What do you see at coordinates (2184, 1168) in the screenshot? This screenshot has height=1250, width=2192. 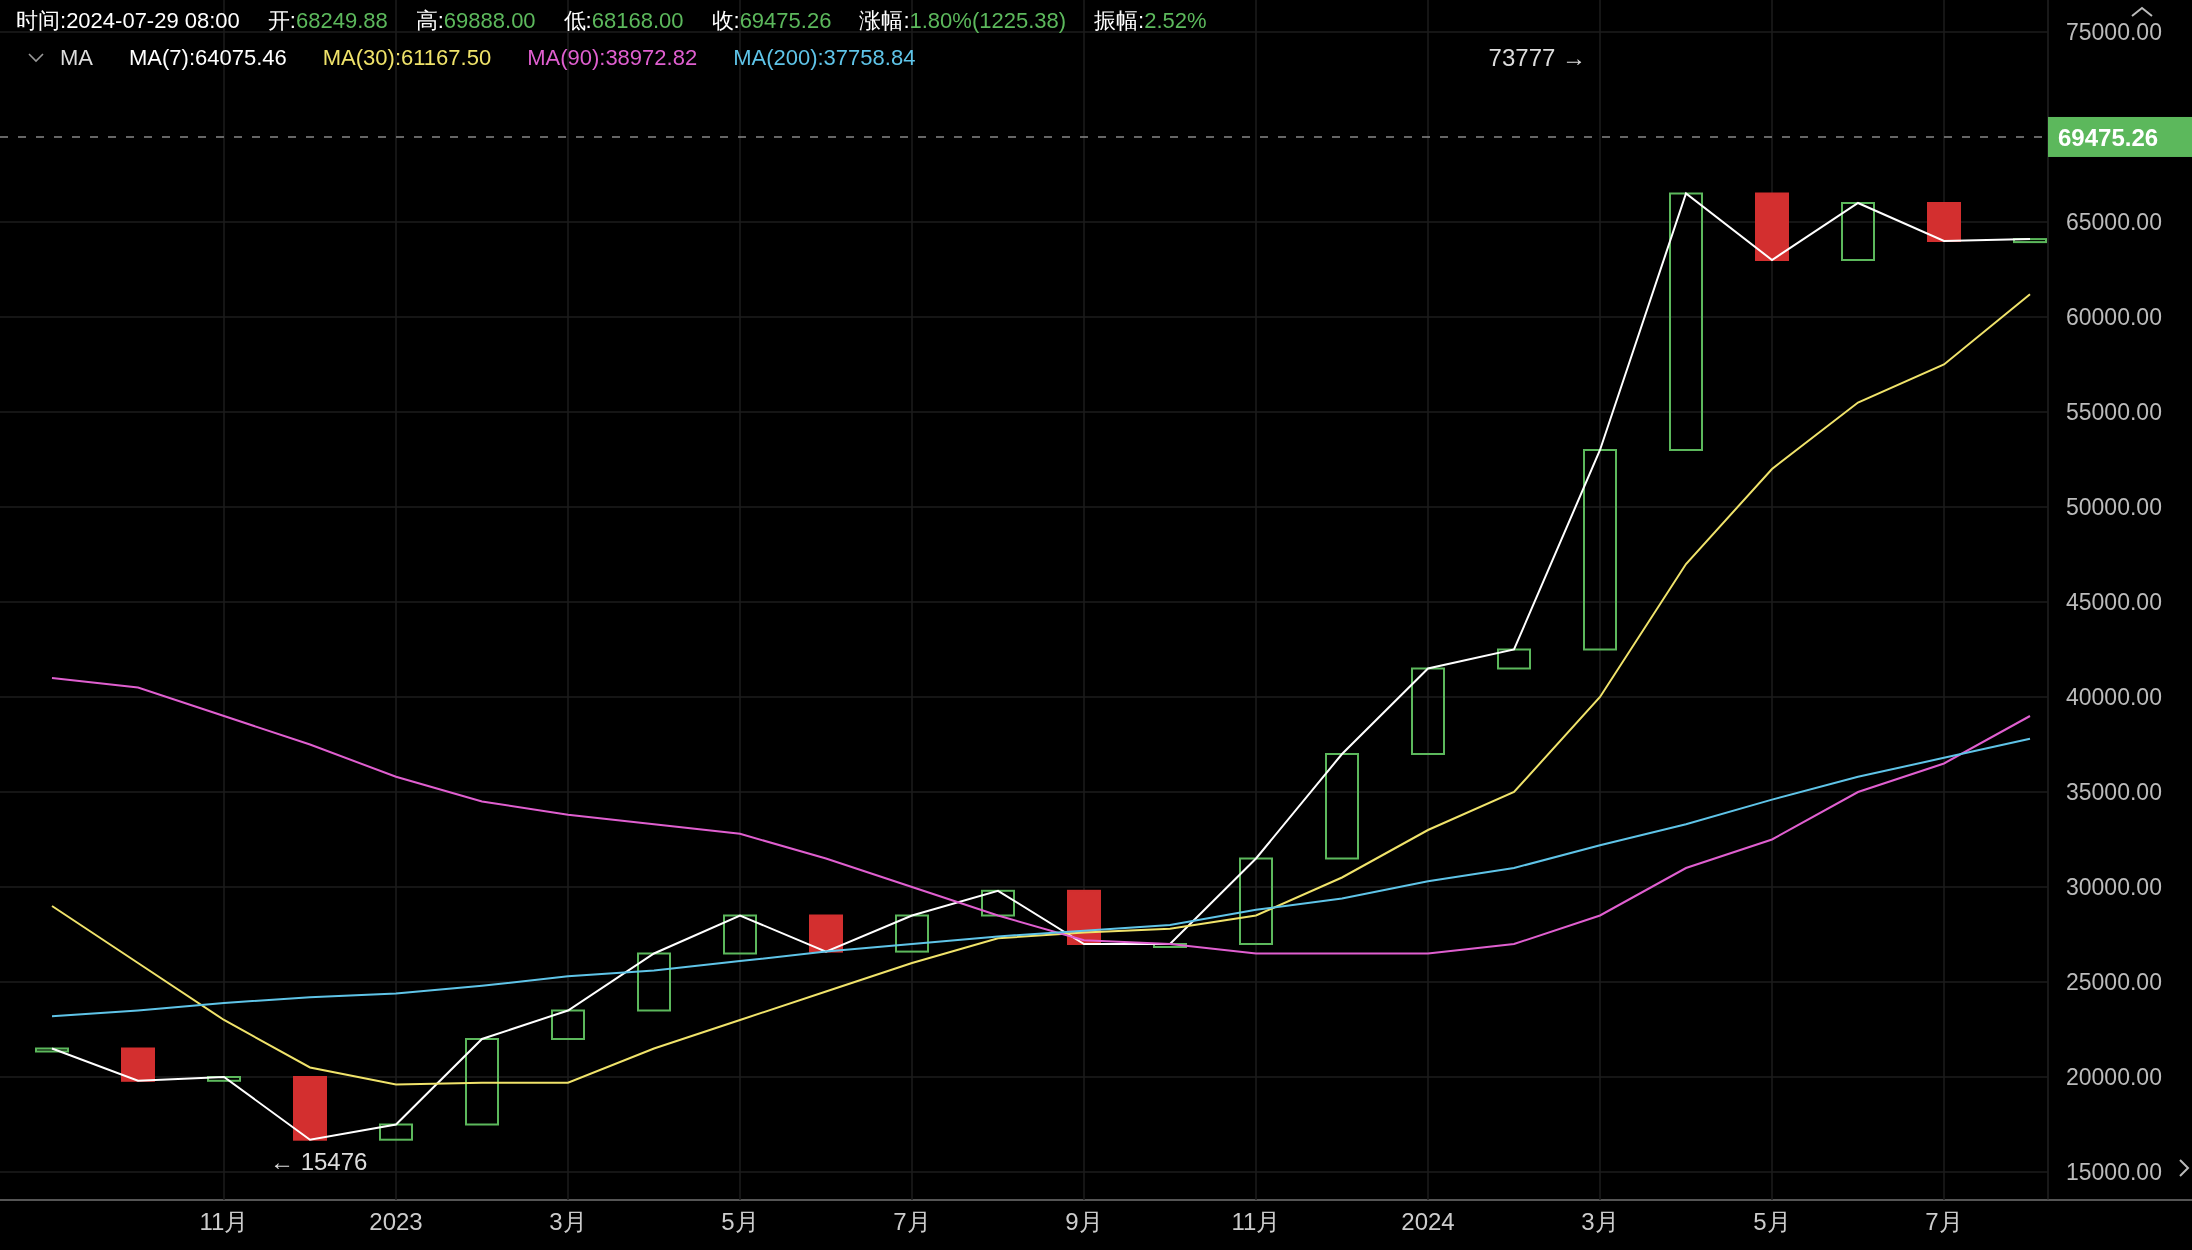 I see `scroll-right-icon` at bounding box center [2184, 1168].